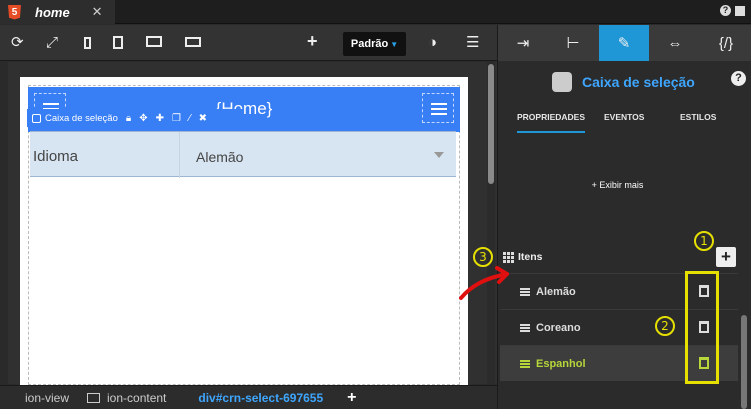 Image resolution: width=751 pixels, height=409 pixels. I want to click on list-item-label: Espanhol, so click(561, 363).